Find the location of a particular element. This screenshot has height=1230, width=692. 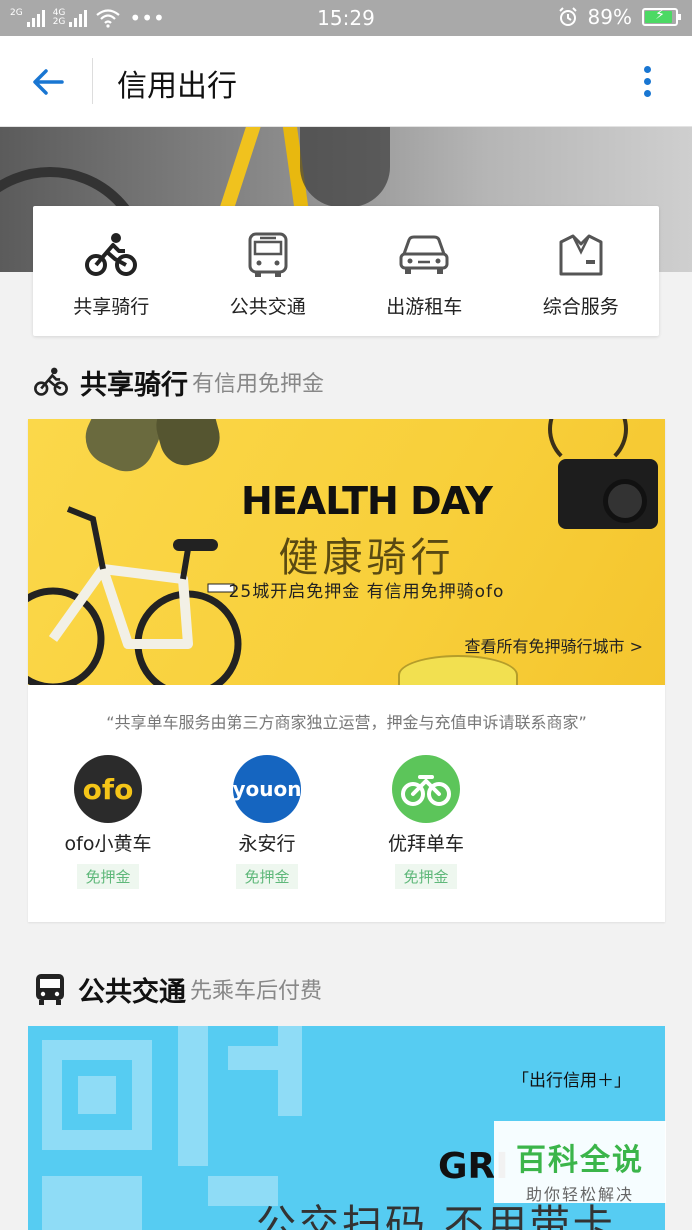

category-shared-bike: 共享骑行 is located at coordinates (111, 271).